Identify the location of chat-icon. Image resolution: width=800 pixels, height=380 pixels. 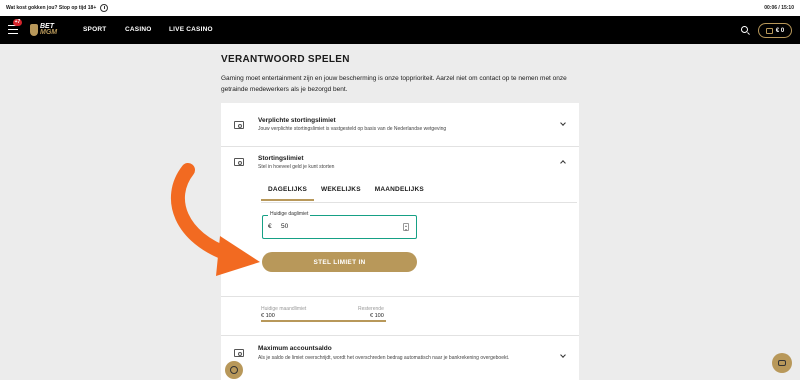
(782, 363).